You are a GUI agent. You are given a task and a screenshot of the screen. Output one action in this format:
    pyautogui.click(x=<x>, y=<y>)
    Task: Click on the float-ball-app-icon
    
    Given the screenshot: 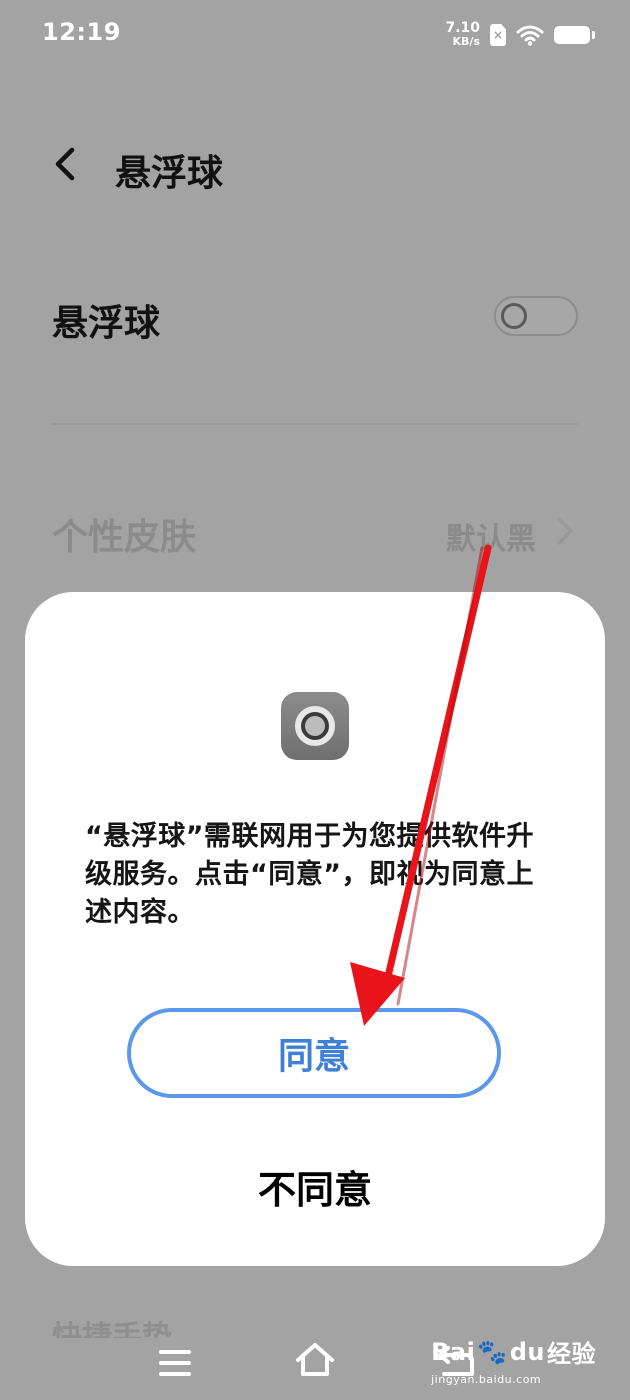 What is the action you would take?
    pyautogui.click(x=315, y=726)
    